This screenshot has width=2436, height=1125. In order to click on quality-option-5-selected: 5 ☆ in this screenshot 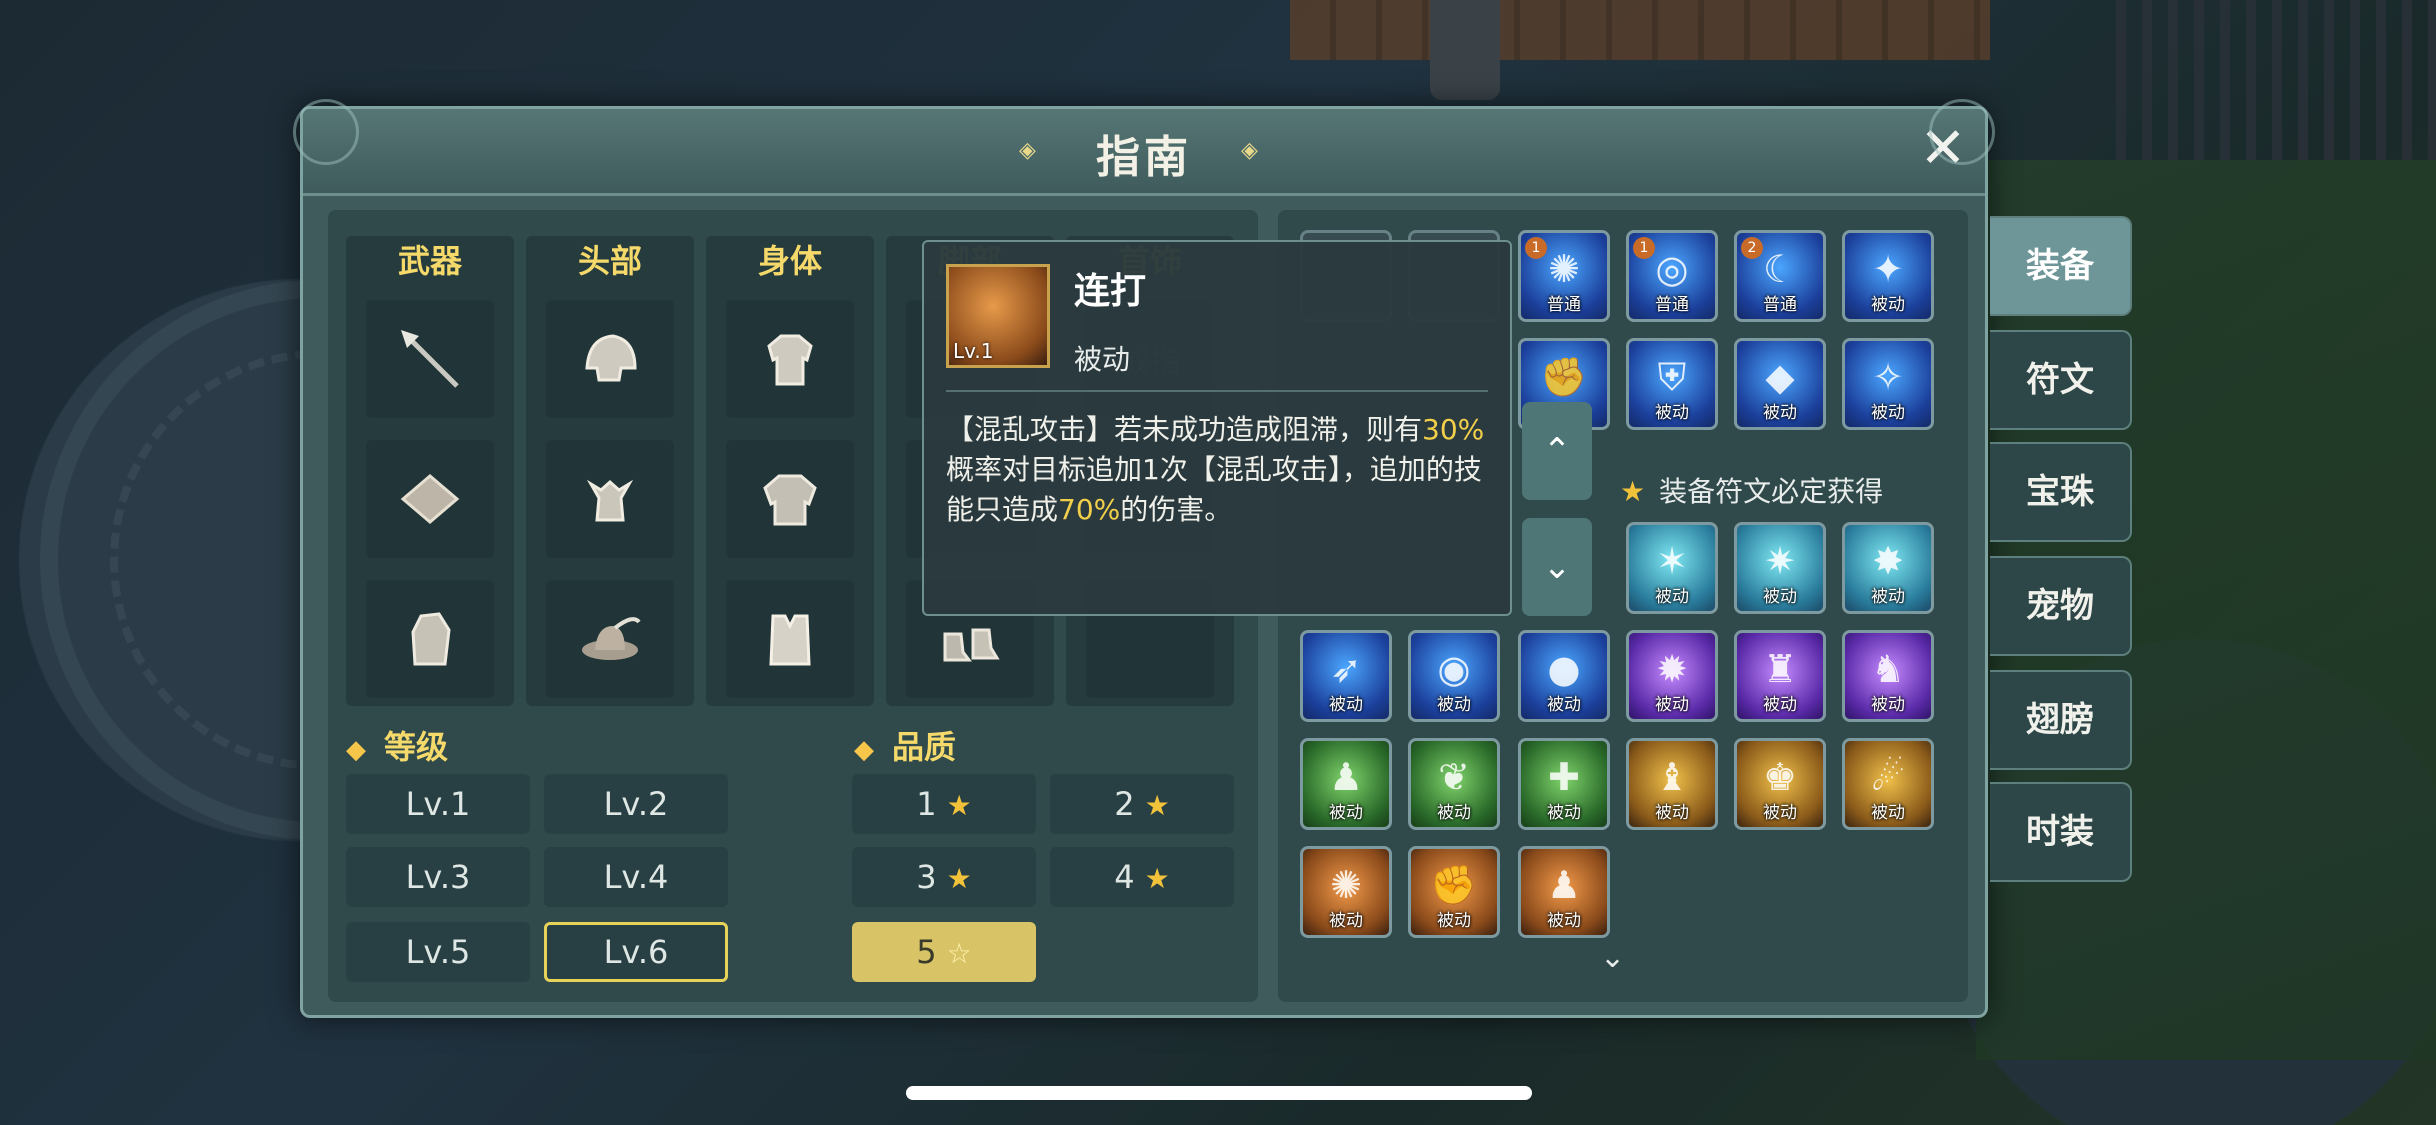, I will do `click(944, 952)`.